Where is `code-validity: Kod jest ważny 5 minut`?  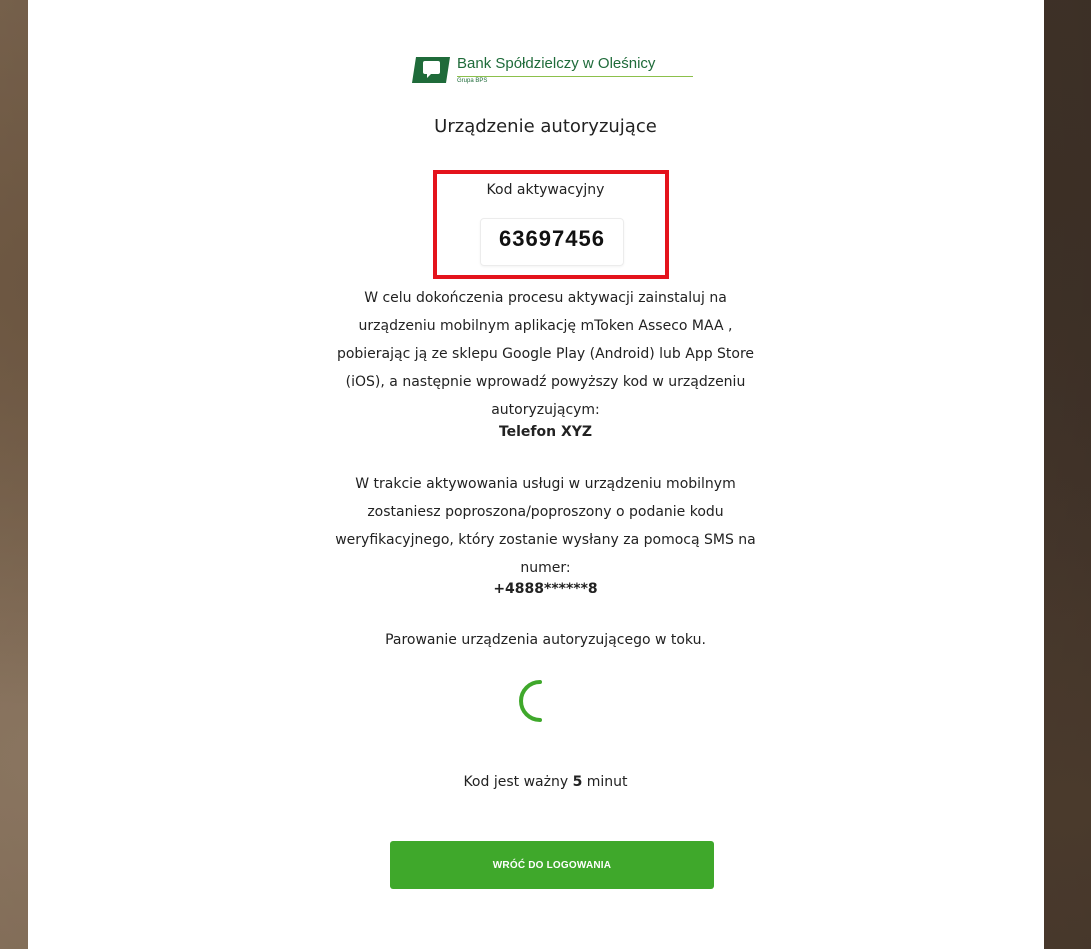 code-validity: Kod jest ważny 5 minut is located at coordinates (545, 782).